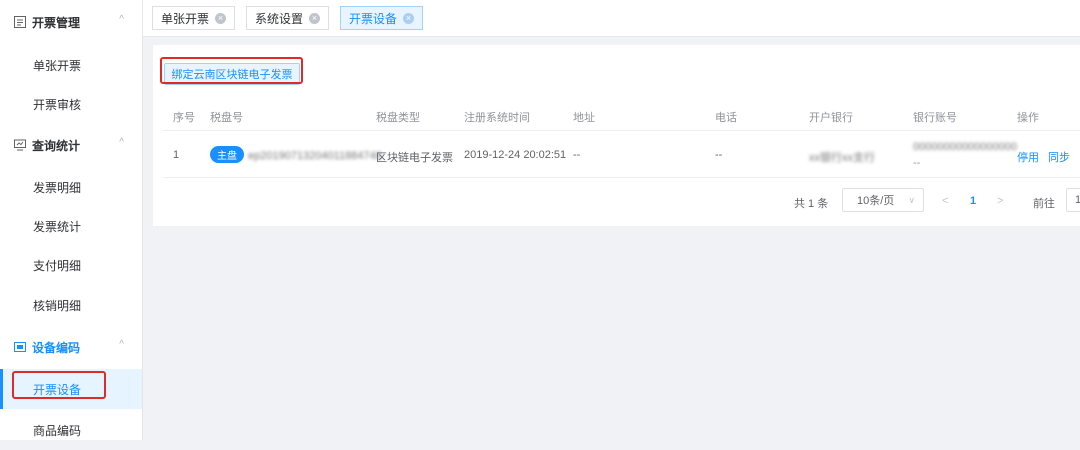 This screenshot has width=1080, height=450. I want to click on tab-label: 开票设备, so click(373, 18).